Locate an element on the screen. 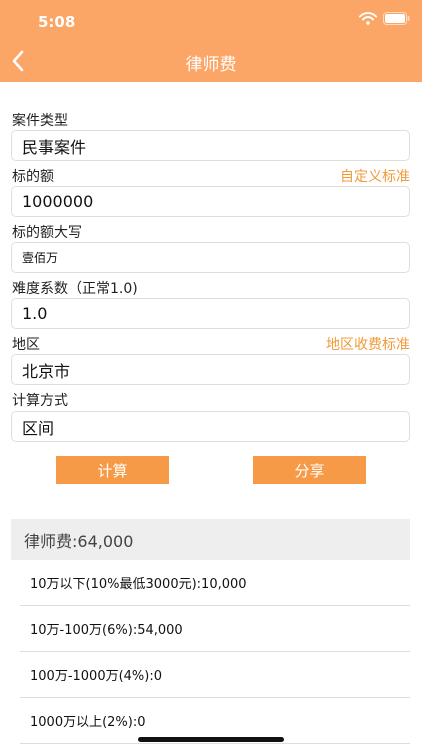 The width and height of the screenshot is (422, 750). battery-icon is located at coordinates (396, 18).